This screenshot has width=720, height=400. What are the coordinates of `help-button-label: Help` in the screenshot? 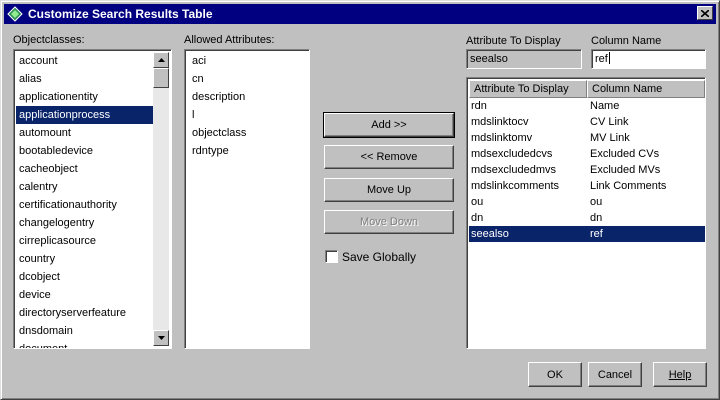 It's located at (680, 374).